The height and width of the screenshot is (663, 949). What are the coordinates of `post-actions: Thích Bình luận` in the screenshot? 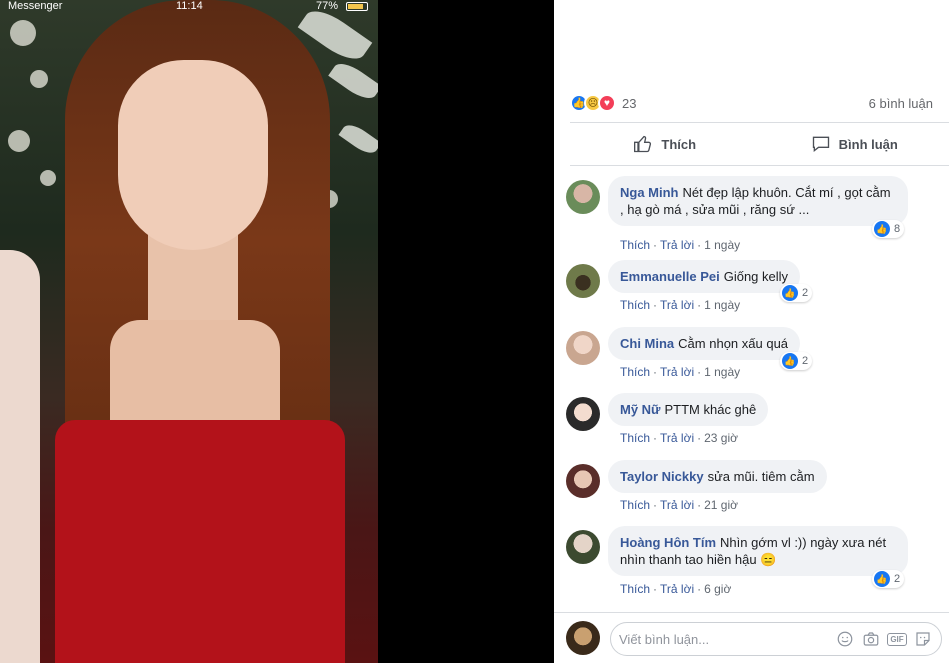 It's located at (759, 144).